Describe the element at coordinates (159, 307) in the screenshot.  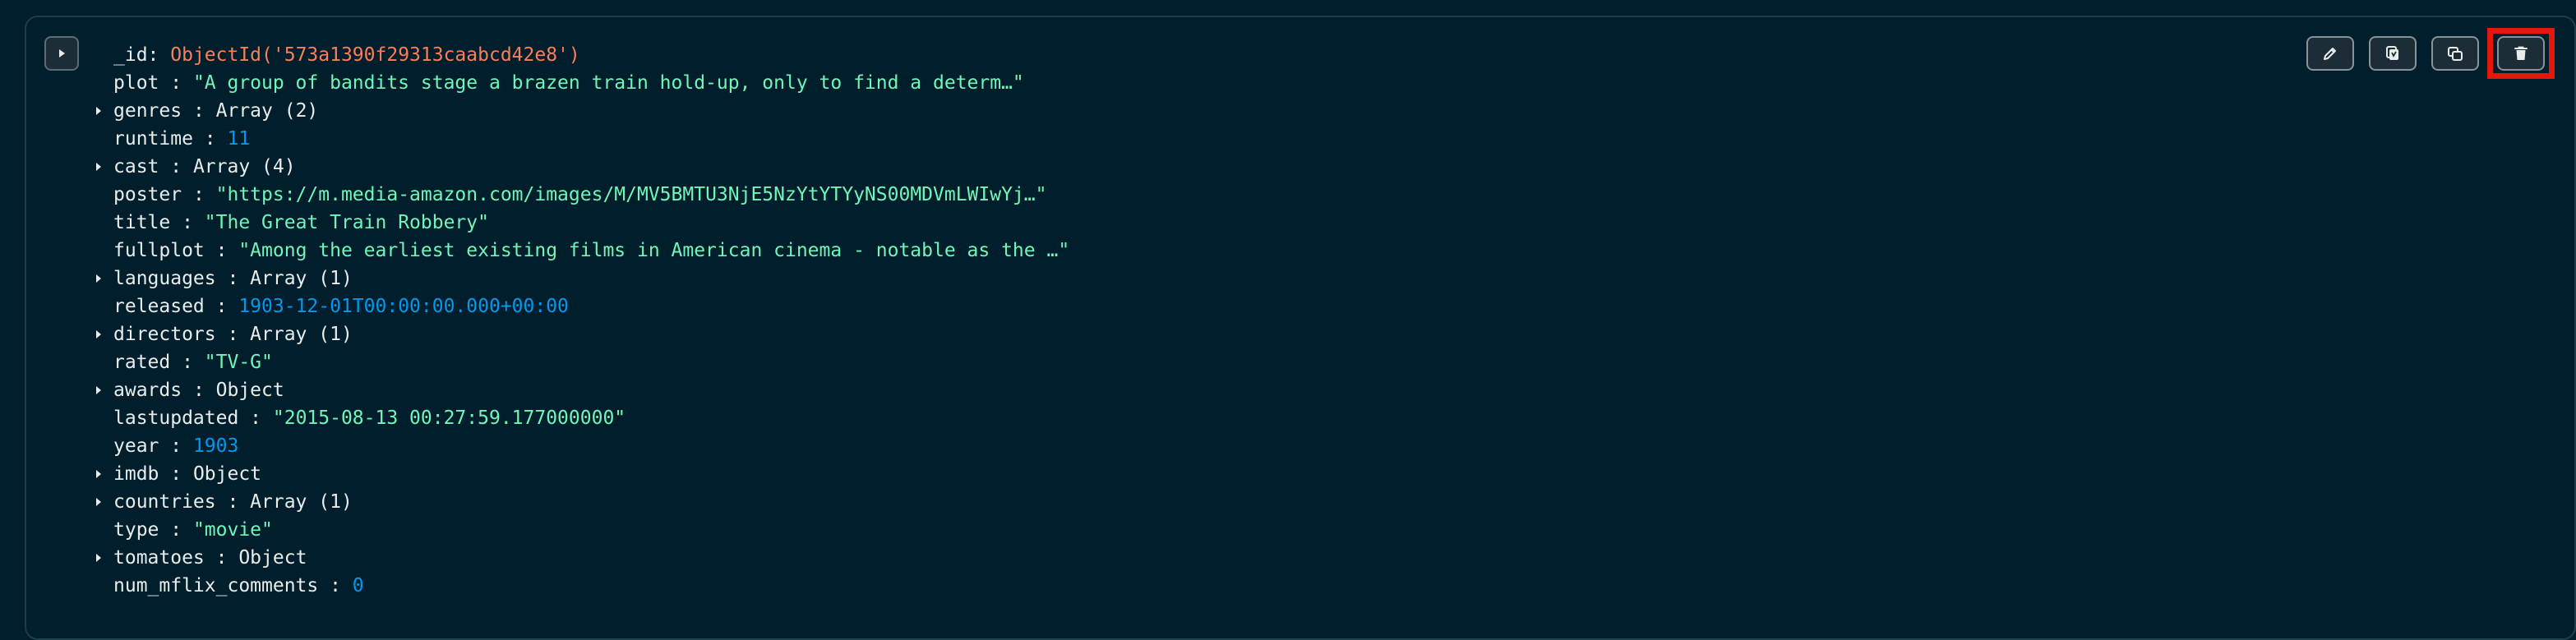
I see `field-key: released` at that location.